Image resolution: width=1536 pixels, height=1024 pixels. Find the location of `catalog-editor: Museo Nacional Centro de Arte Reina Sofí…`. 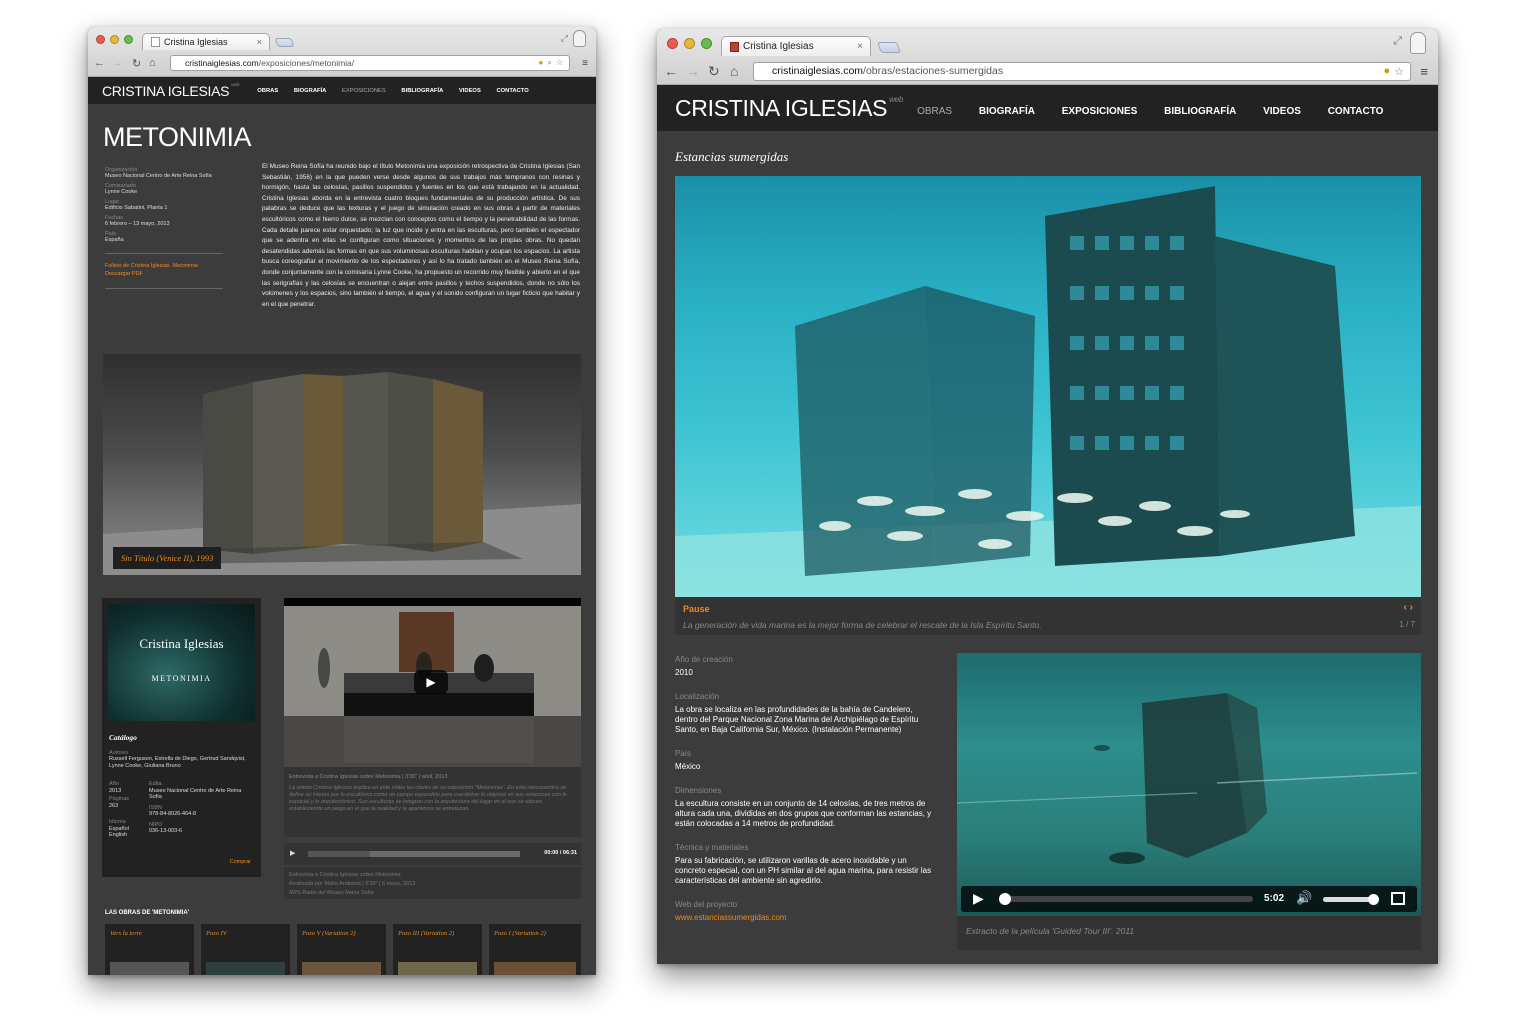

catalog-editor: Museo Nacional Centro de Arte Reina Sofí… is located at coordinates (195, 794).